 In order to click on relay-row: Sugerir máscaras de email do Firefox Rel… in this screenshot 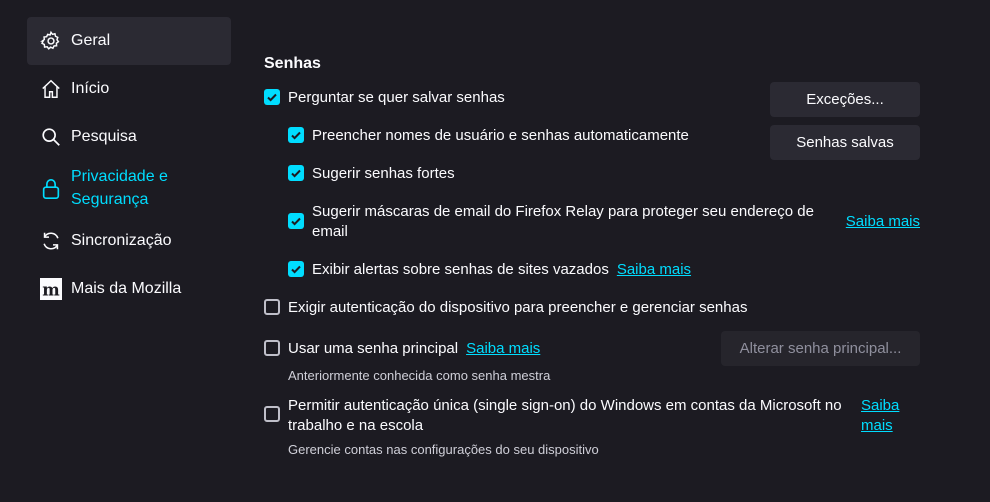, I will do `click(604, 222)`.